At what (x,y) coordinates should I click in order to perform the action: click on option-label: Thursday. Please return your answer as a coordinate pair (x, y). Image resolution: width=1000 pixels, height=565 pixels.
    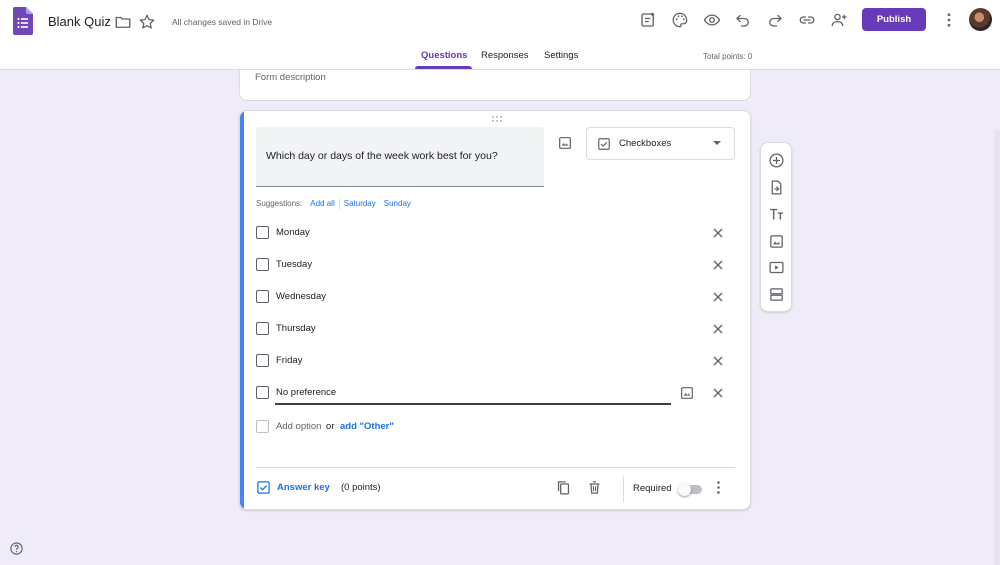
    Looking at the image, I should click on (296, 328).